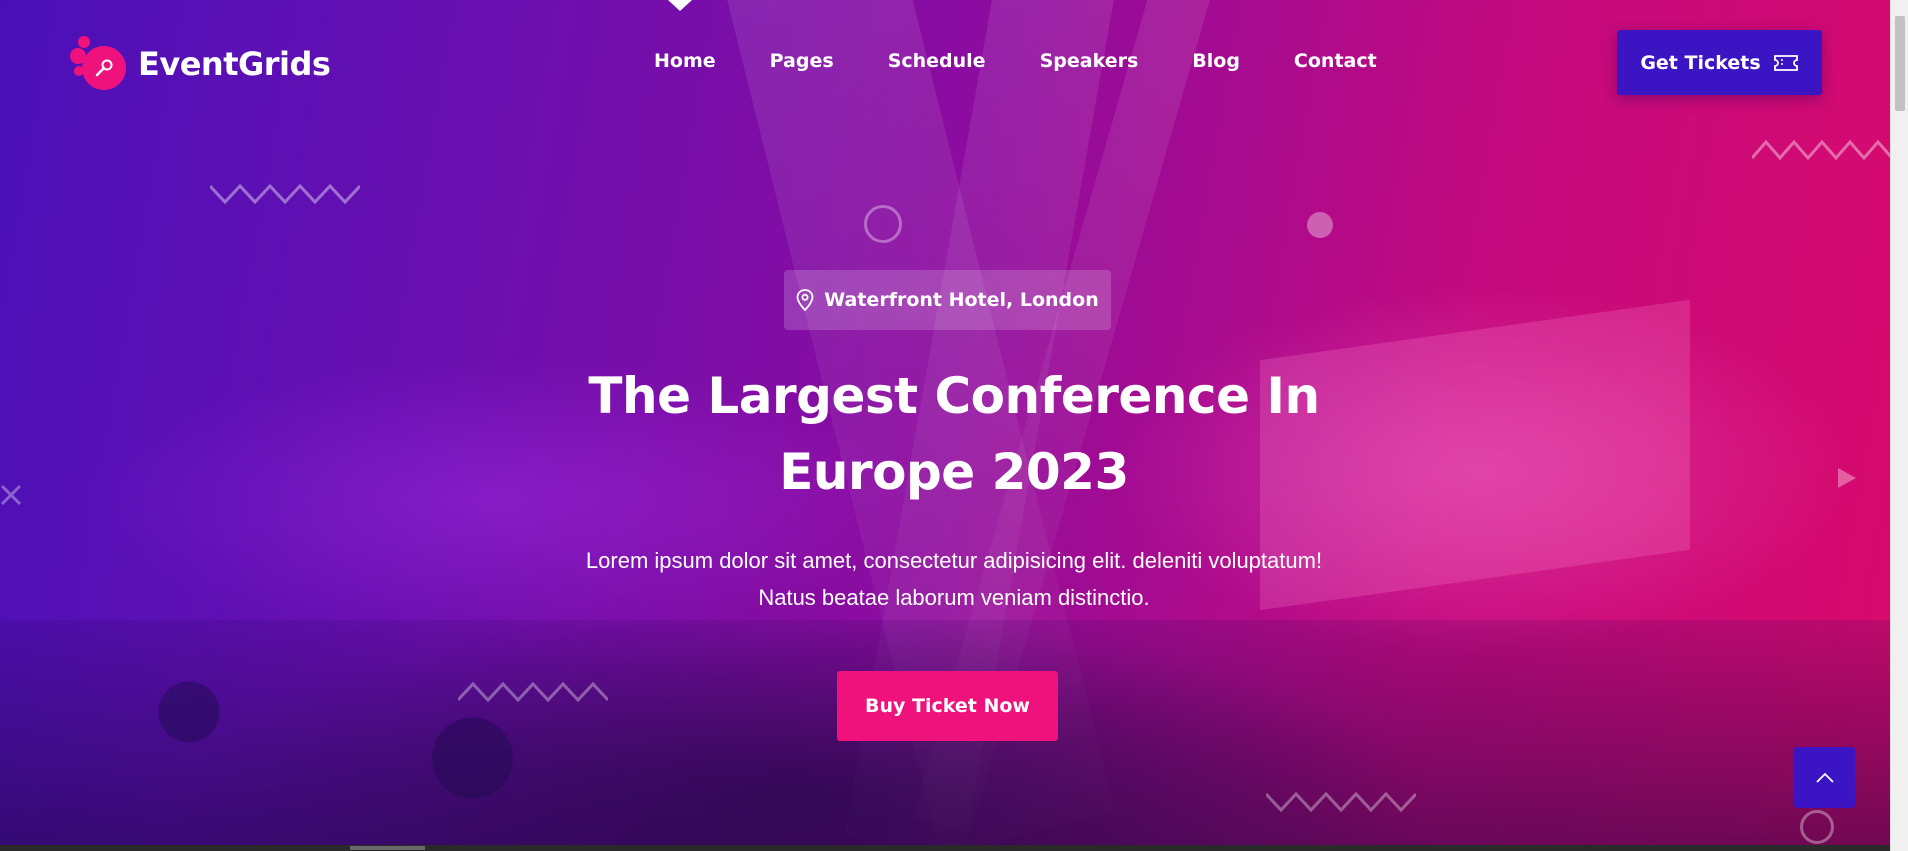 The height and width of the screenshot is (851, 1908). I want to click on chevron-up-icon, so click(1824, 777).